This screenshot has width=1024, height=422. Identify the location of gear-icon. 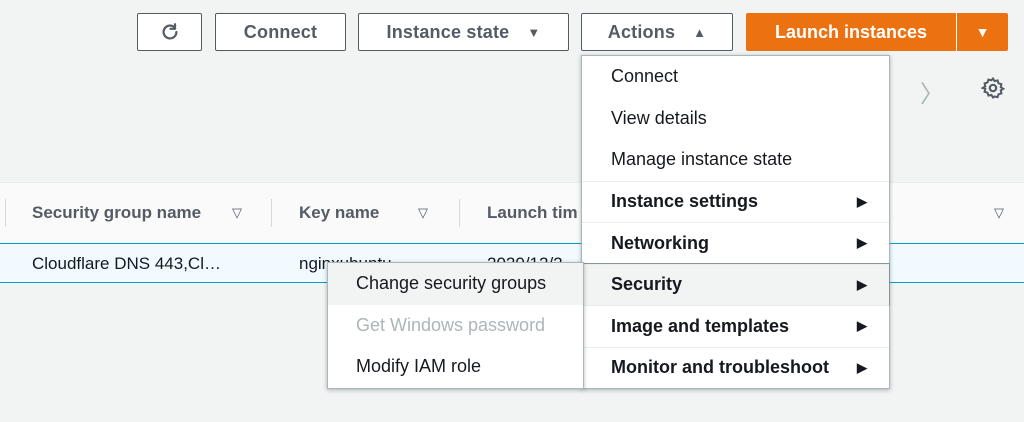
(993, 88).